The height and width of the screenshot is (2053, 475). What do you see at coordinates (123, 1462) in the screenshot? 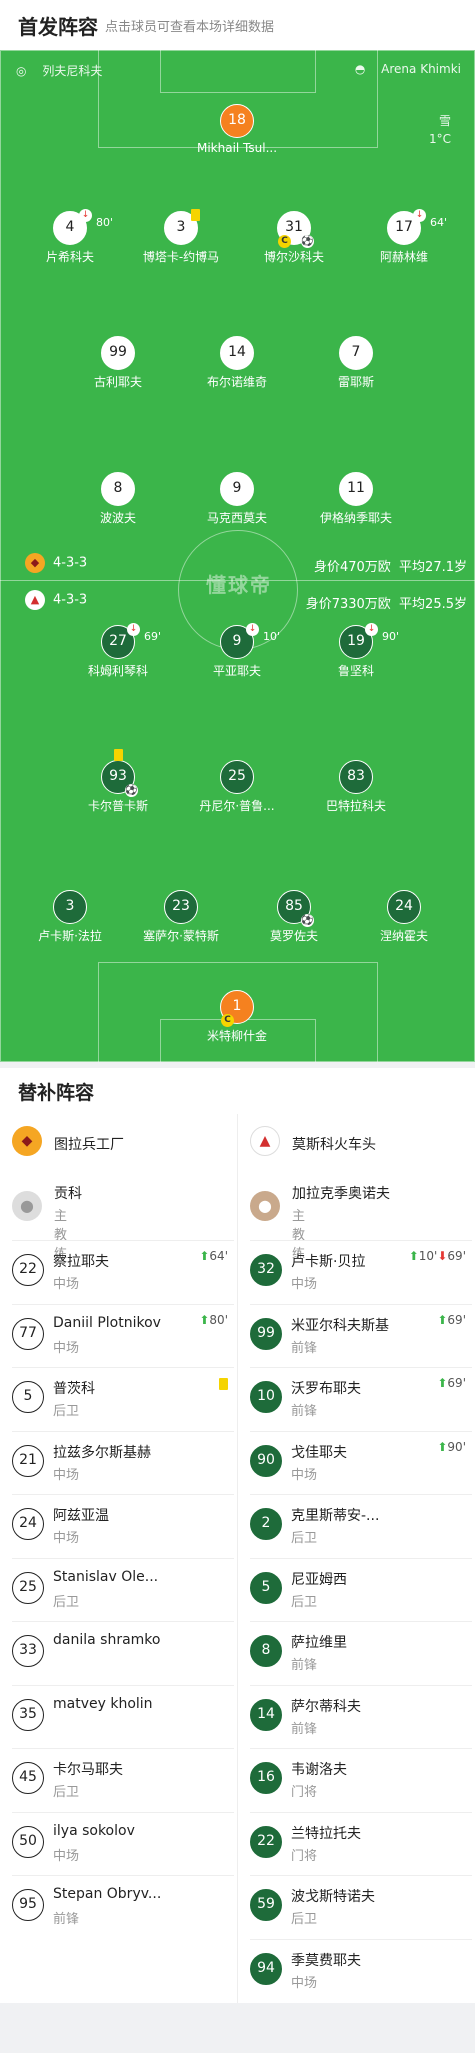
I see `sub-player-row: 21 拉兹多尔斯基赫 中场` at bounding box center [123, 1462].